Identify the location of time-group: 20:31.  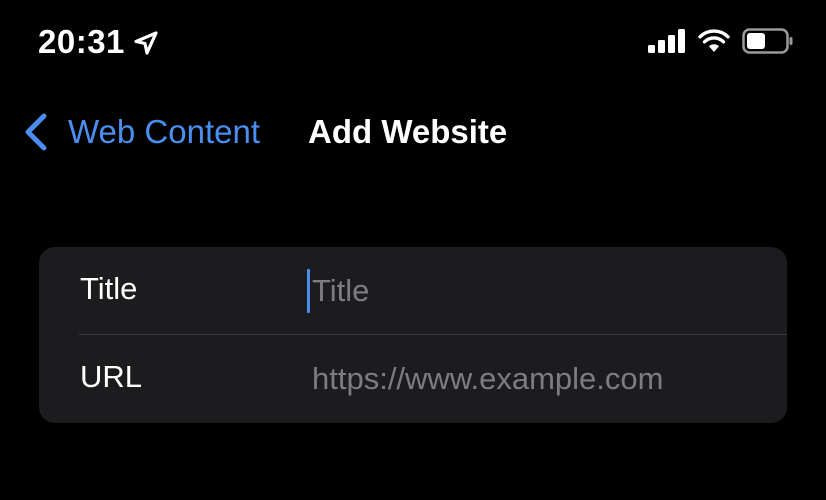
(98, 42).